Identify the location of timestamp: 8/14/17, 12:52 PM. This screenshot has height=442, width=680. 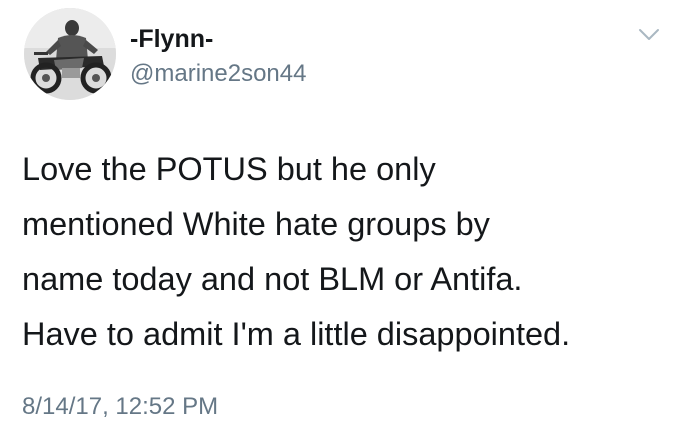
(120, 407).